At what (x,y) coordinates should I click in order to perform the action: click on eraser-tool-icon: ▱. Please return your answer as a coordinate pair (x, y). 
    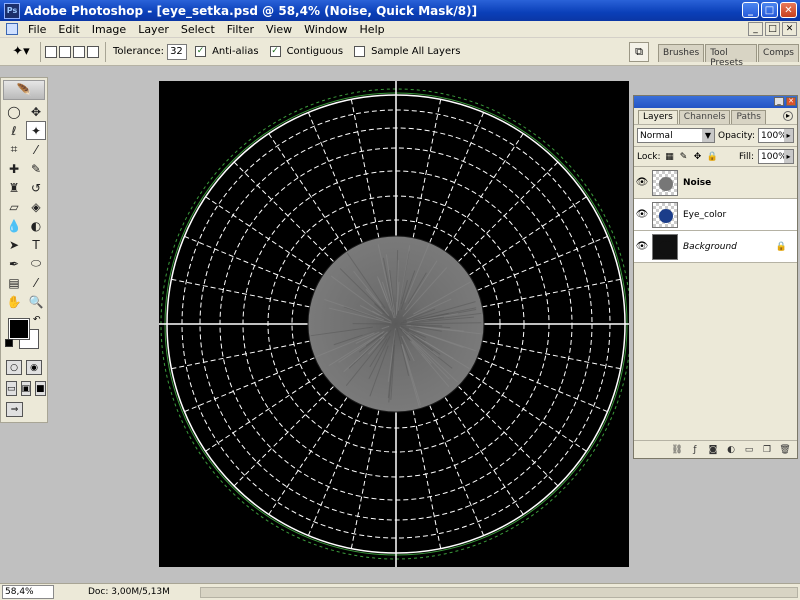
    Looking at the image, I should click on (14, 206).